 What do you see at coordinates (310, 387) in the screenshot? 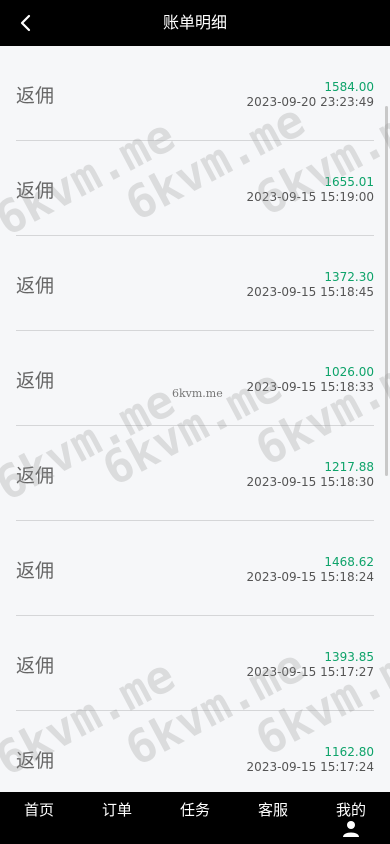
I see `record-time: 2023-09-15 15:18:33` at bounding box center [310, 387].